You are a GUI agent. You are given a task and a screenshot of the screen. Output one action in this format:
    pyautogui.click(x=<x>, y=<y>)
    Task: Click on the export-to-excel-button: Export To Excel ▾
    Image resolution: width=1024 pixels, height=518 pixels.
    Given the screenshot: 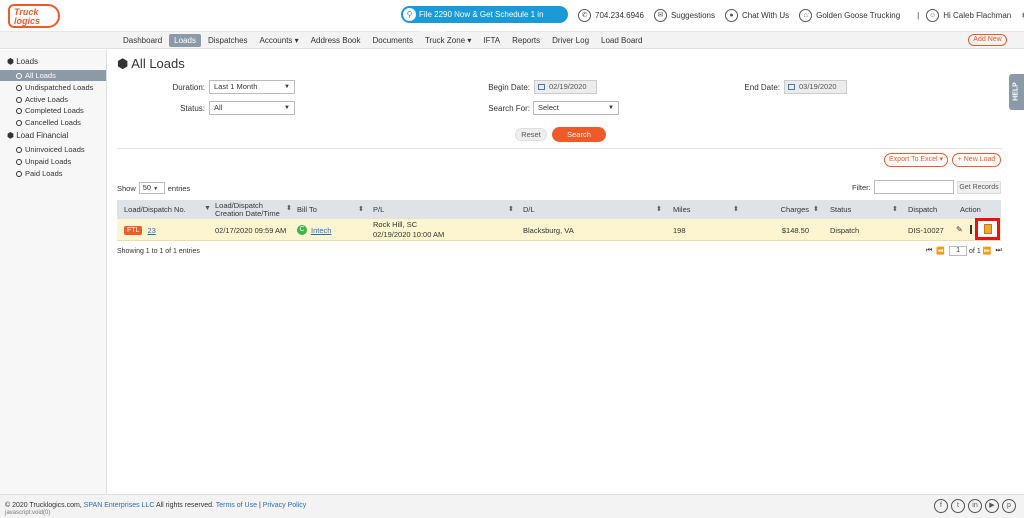 What is the action you would take?
    pyautogui.click(x=916, y=160)
    